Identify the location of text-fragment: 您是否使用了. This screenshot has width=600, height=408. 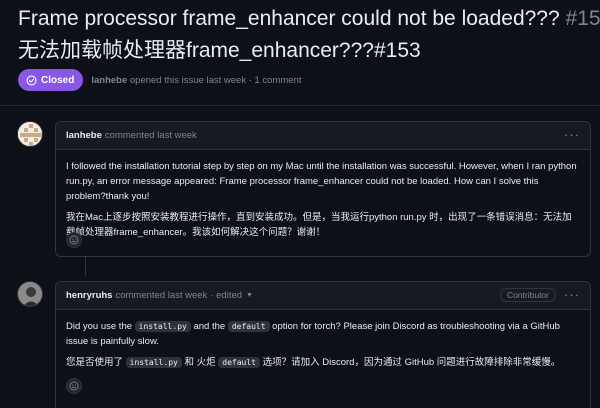
(95, 362).